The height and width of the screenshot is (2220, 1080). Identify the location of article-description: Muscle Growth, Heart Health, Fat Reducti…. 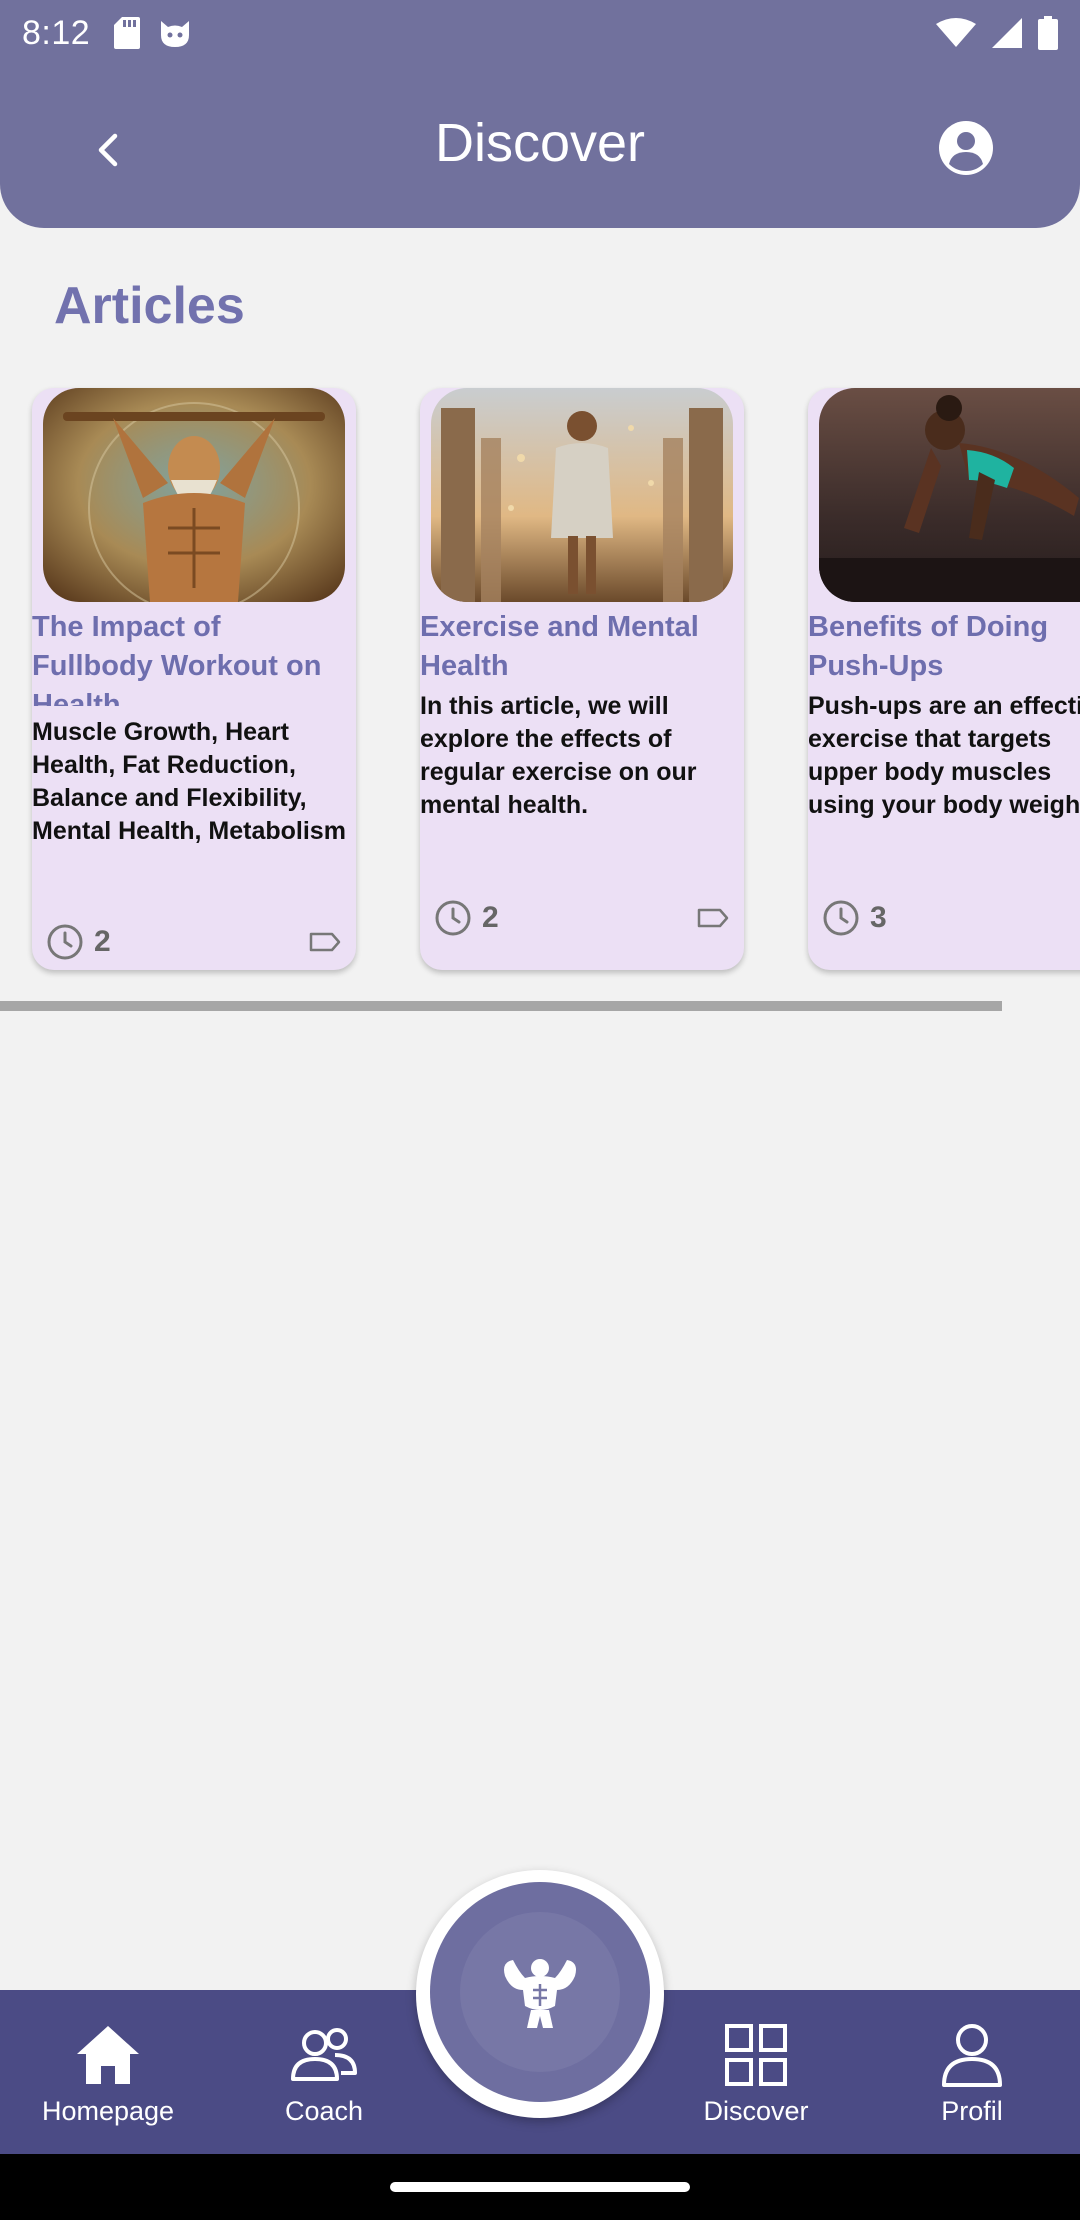
(189, 781).